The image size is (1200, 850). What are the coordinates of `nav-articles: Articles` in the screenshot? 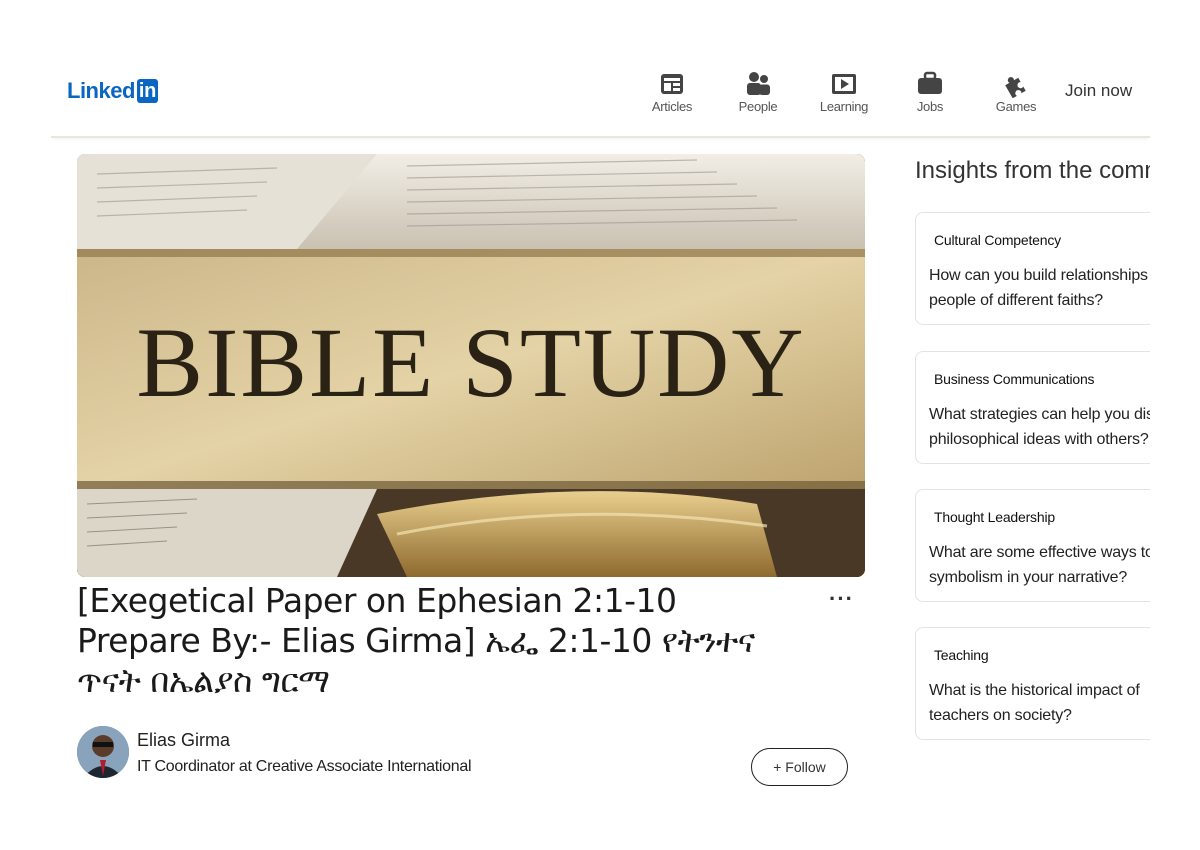 It's located at (672, 92).